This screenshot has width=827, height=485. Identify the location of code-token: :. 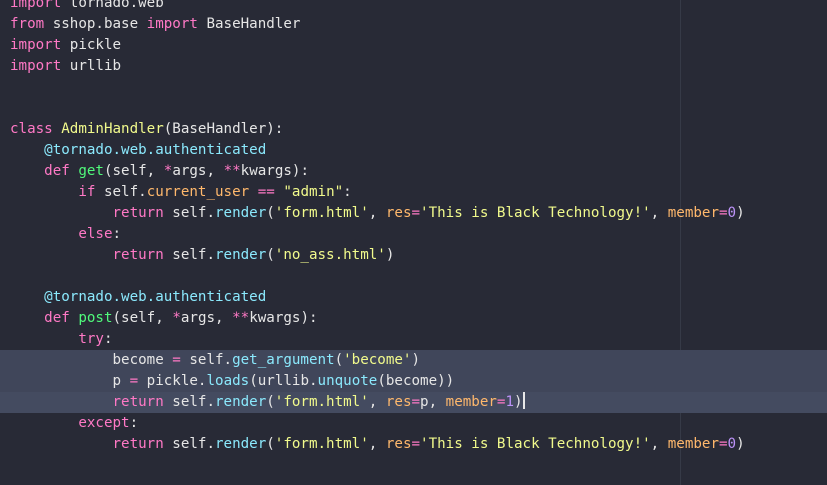
(347, 192).